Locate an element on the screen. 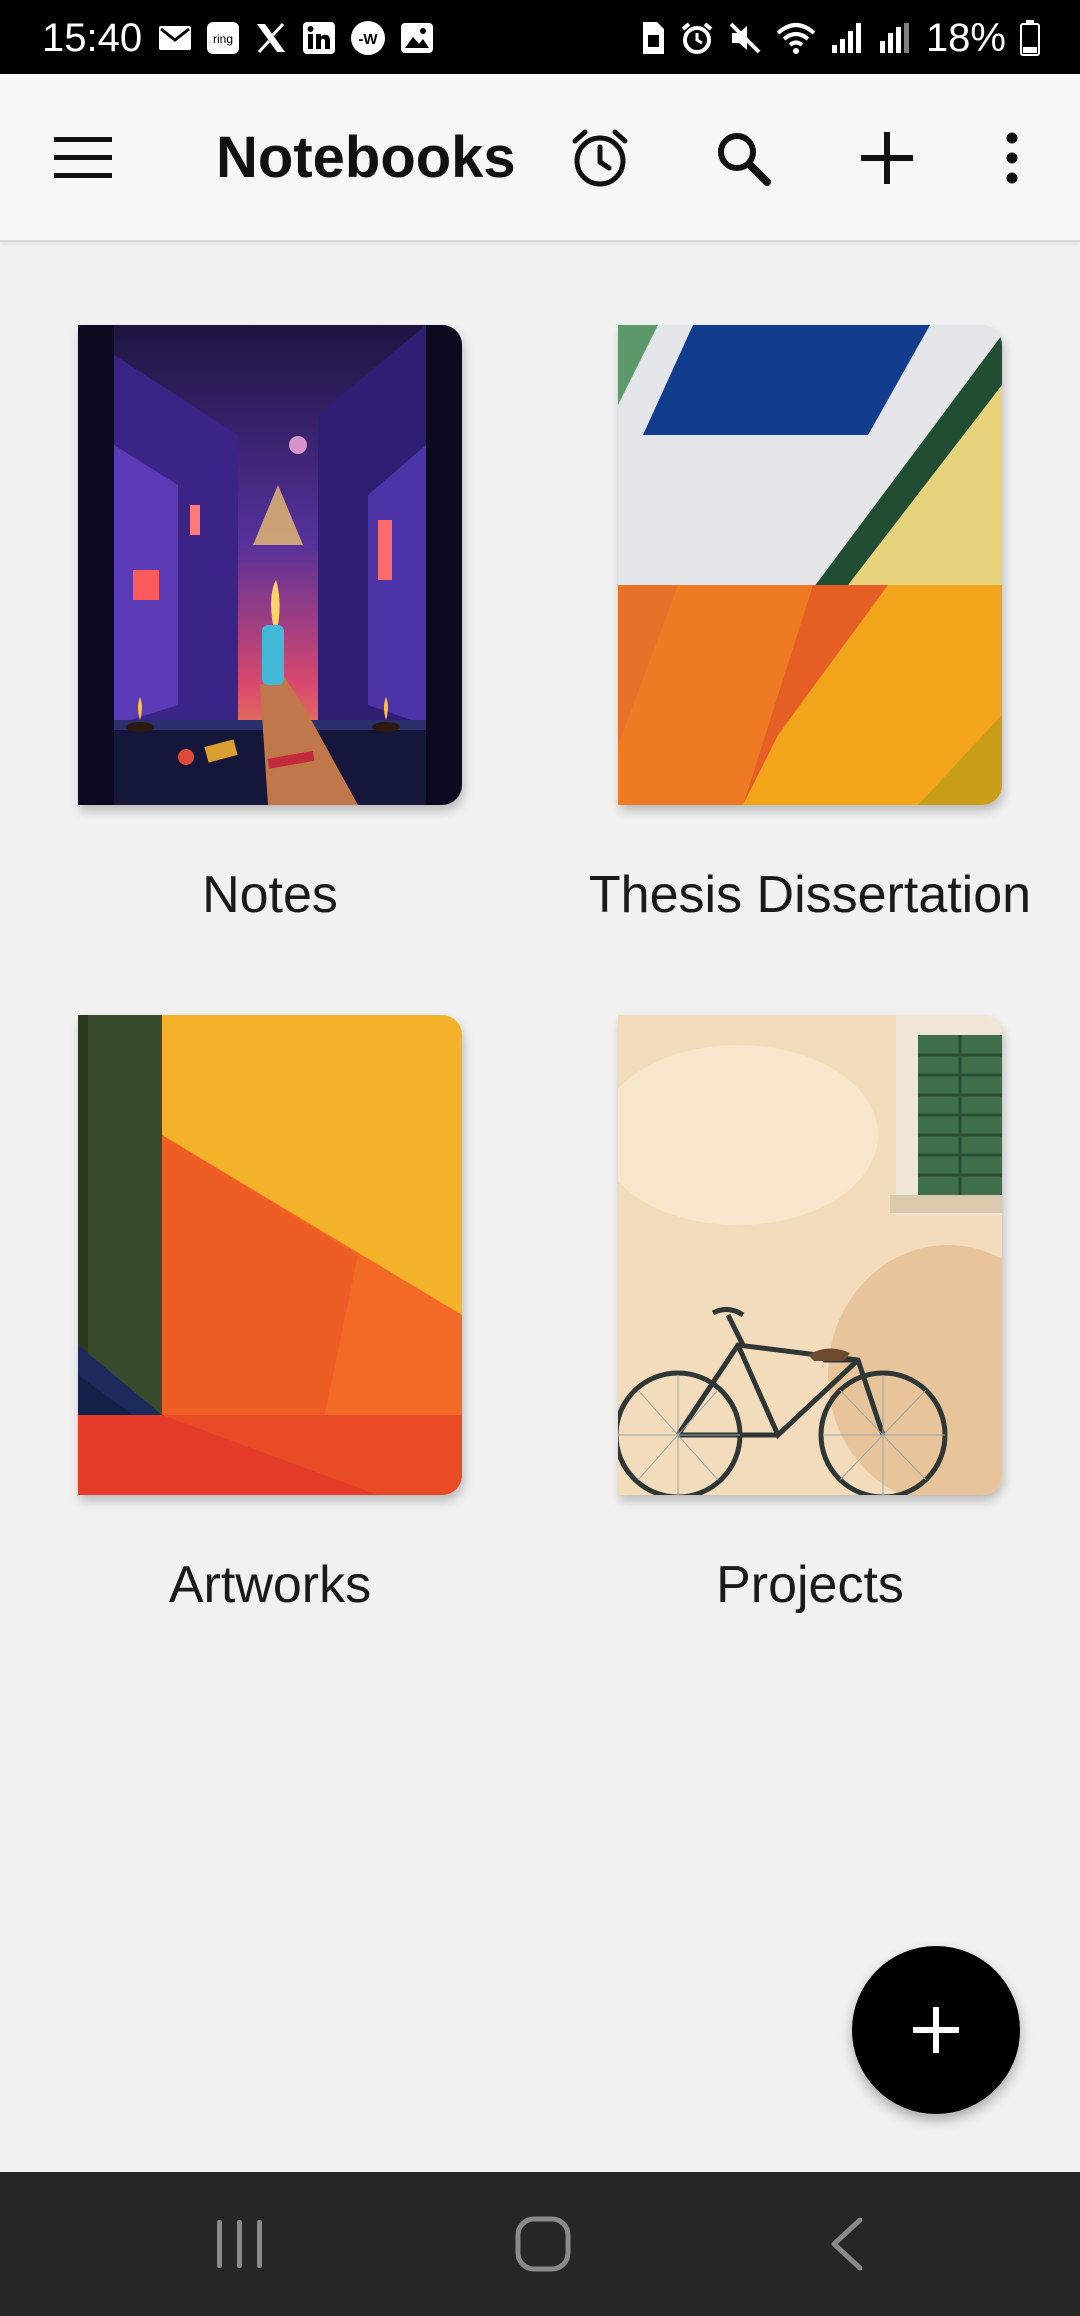 Image resolution: width=1080 pixels, height=2316 pixels. ring-icon-text: ring is located at coordinates (223, 39).